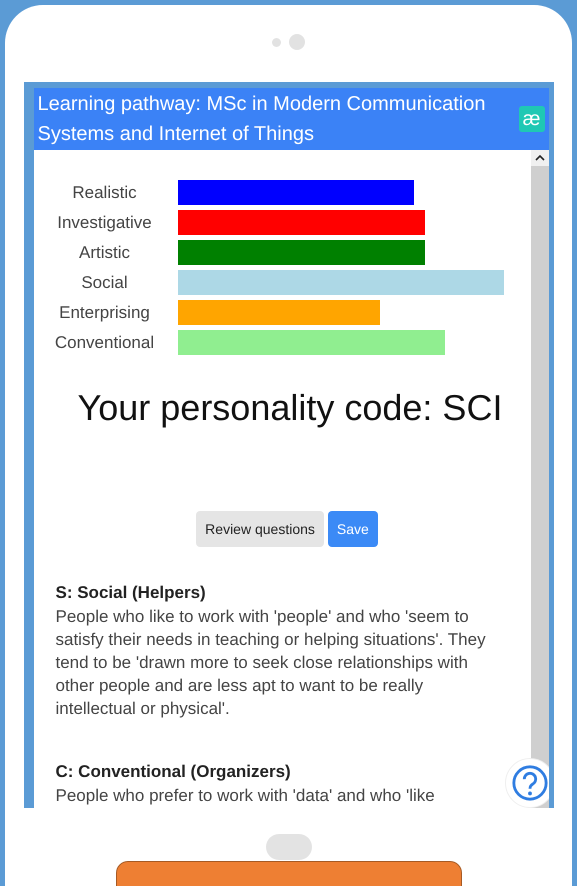  What do you see at coordinates (105, 342) in the screenshot?
I see `trait-label: Conventional` at bounding box center [105, 342].